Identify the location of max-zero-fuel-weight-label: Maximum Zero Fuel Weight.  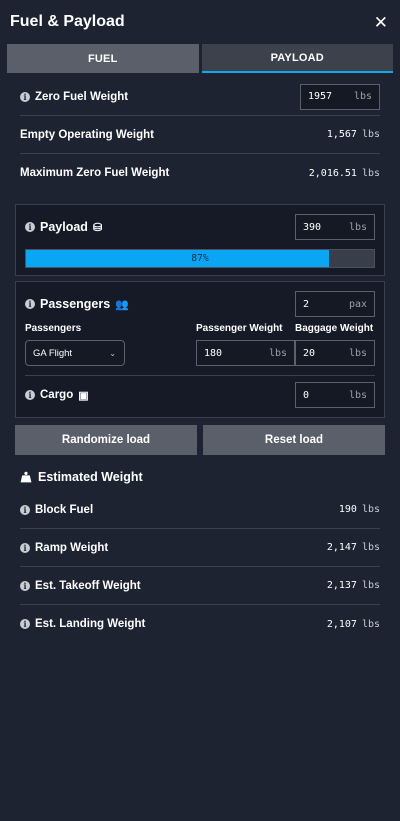
(95, 173).